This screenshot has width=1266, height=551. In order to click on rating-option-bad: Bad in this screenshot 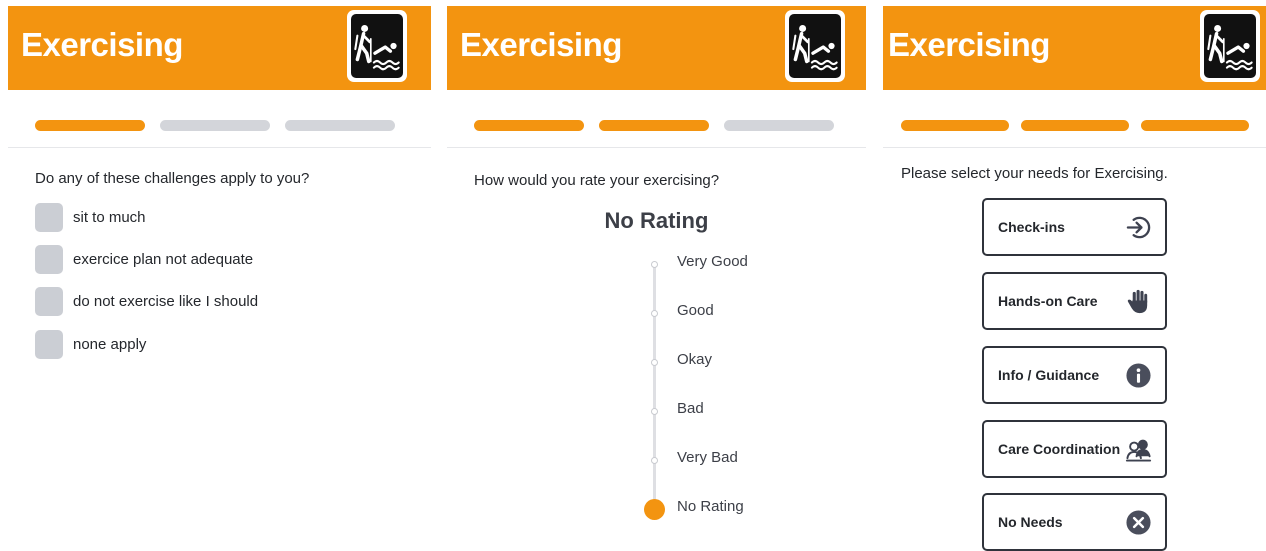, I will do `click(690, 408)`.